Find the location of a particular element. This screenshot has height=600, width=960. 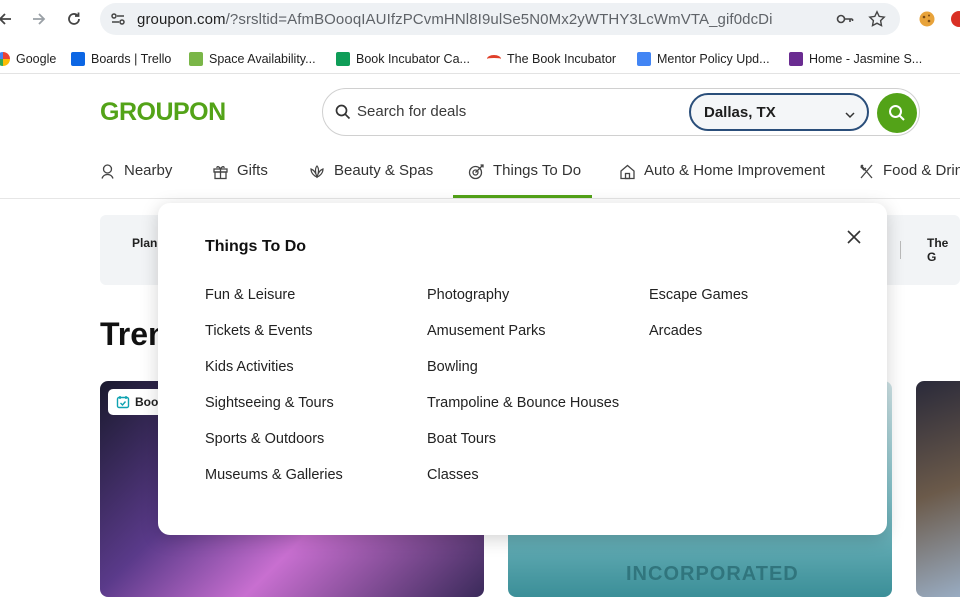

utensils-icon is located at coordinates (866, 171).